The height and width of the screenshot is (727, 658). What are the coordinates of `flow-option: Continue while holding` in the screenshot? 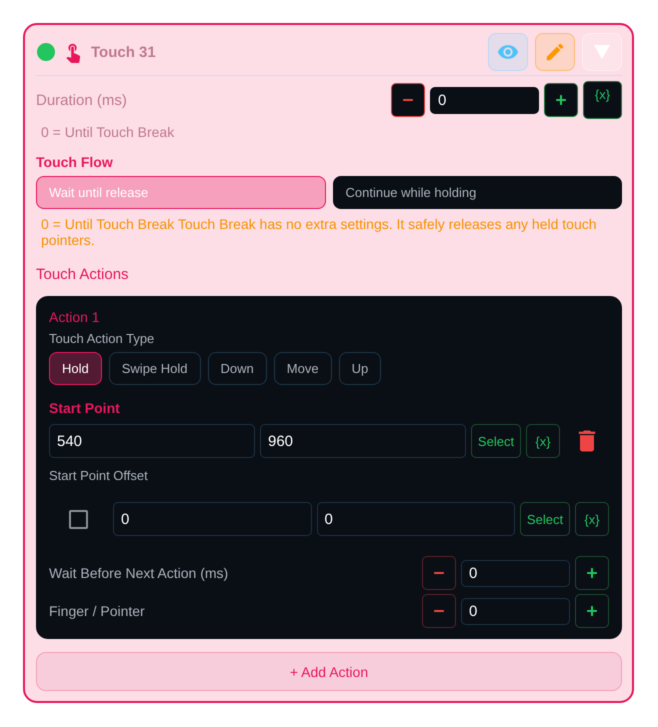 It's located at (477, 192).